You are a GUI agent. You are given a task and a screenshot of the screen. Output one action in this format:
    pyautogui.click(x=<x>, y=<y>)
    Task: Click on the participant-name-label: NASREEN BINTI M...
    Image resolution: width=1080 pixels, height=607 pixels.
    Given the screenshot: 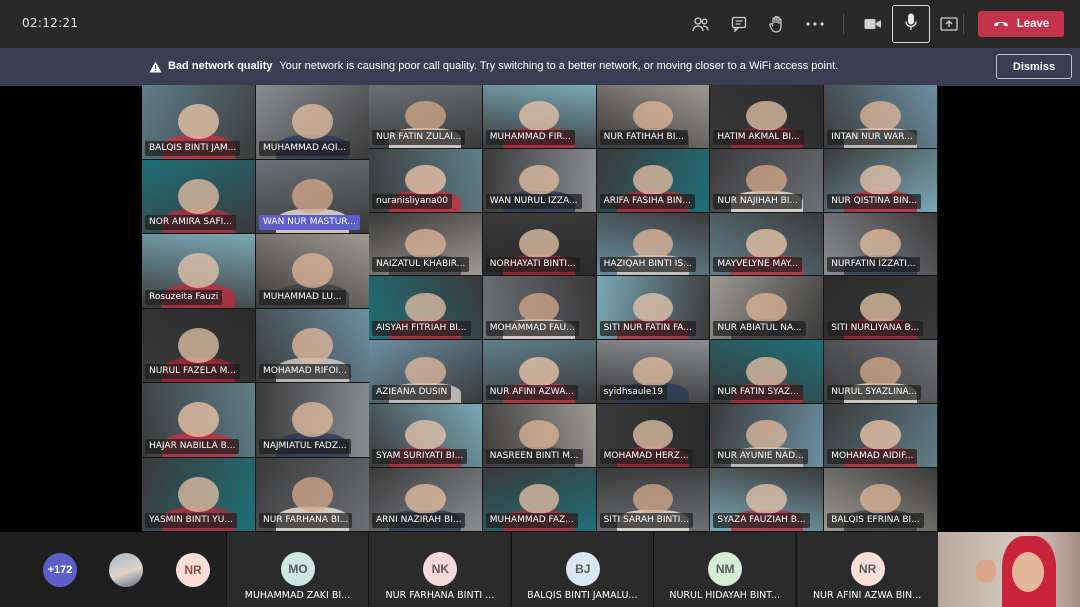 What is the action you would take?
    pyautogui.click(x=534, y=456)
    